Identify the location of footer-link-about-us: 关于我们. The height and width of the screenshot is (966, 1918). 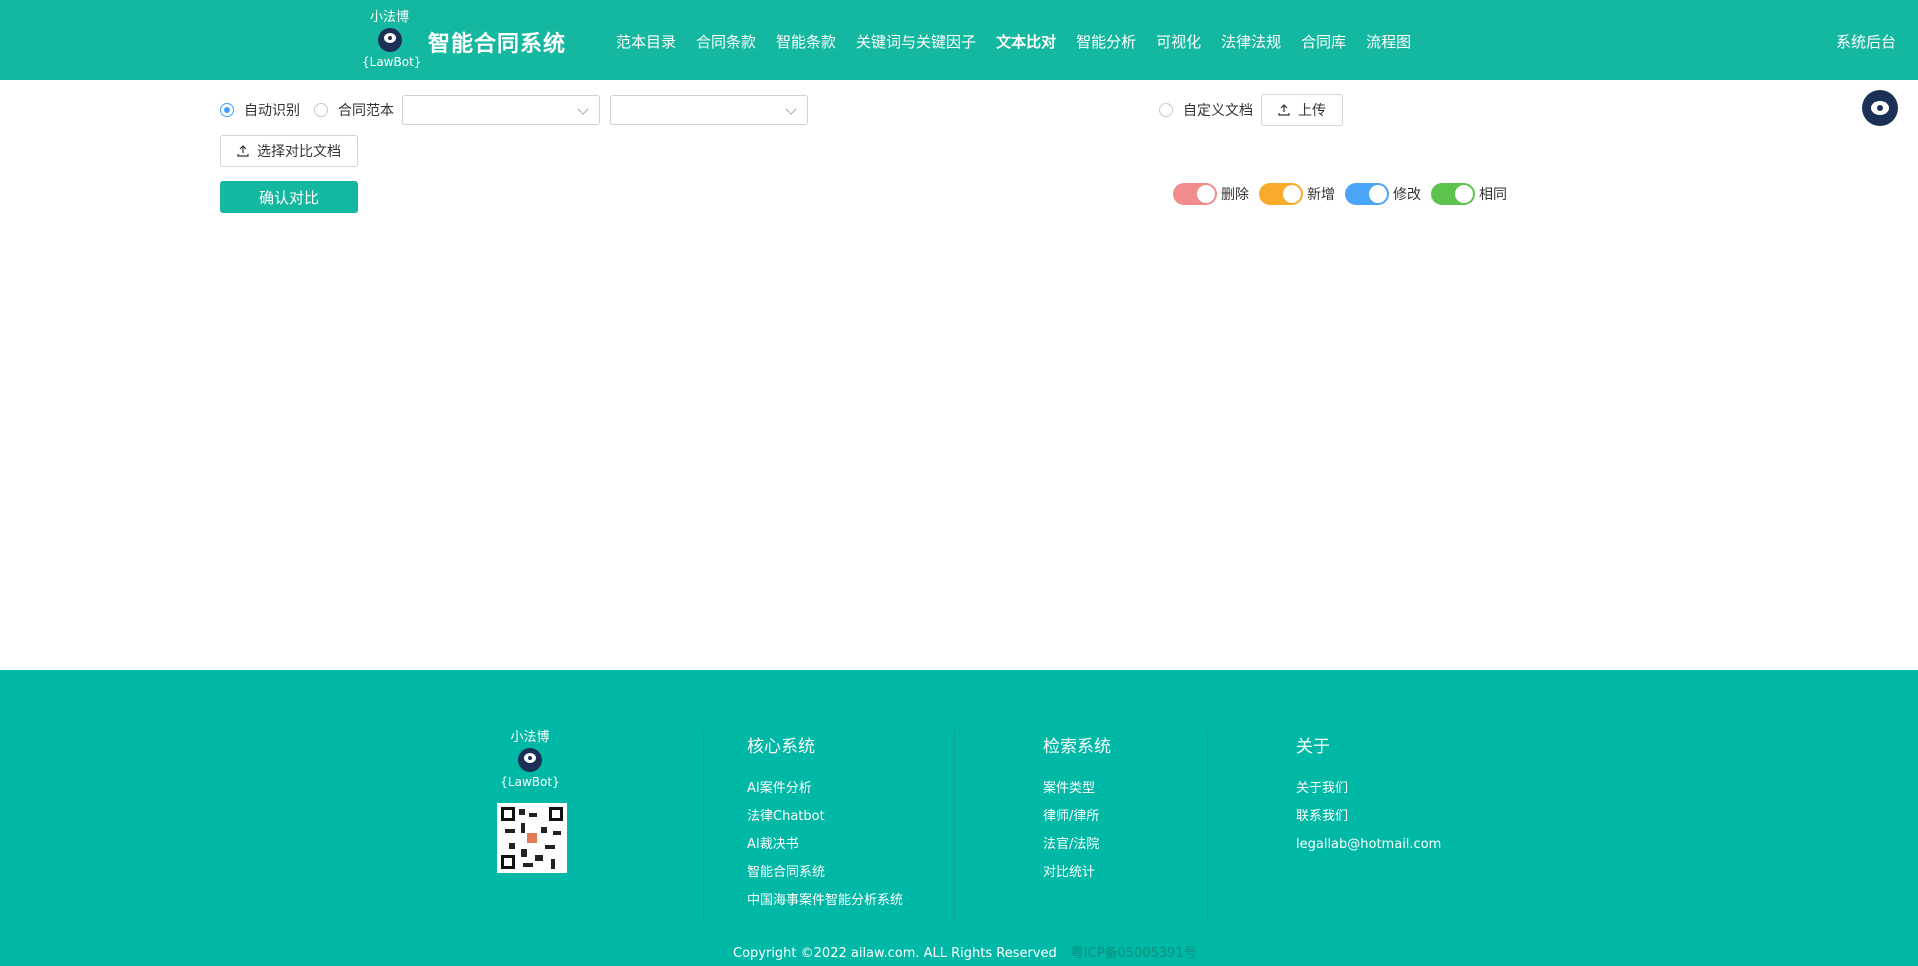
(1368, 789).